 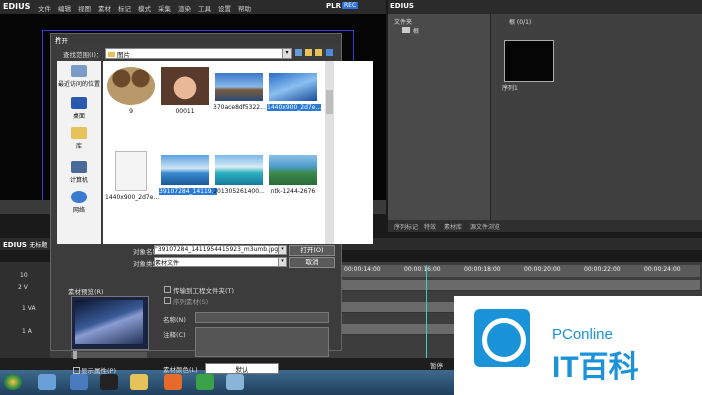 I want to click on file-item: 00011, so click(x=185, y=91).